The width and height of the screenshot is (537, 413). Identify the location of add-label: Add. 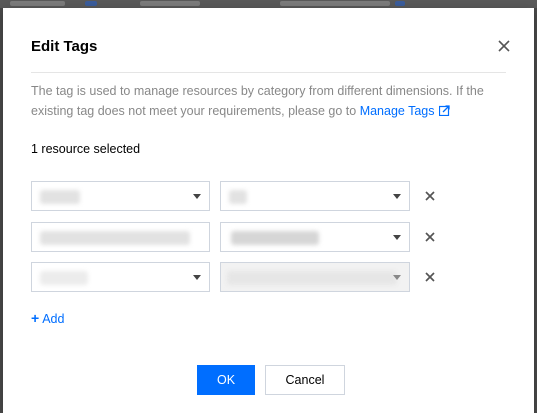
(53, 319).